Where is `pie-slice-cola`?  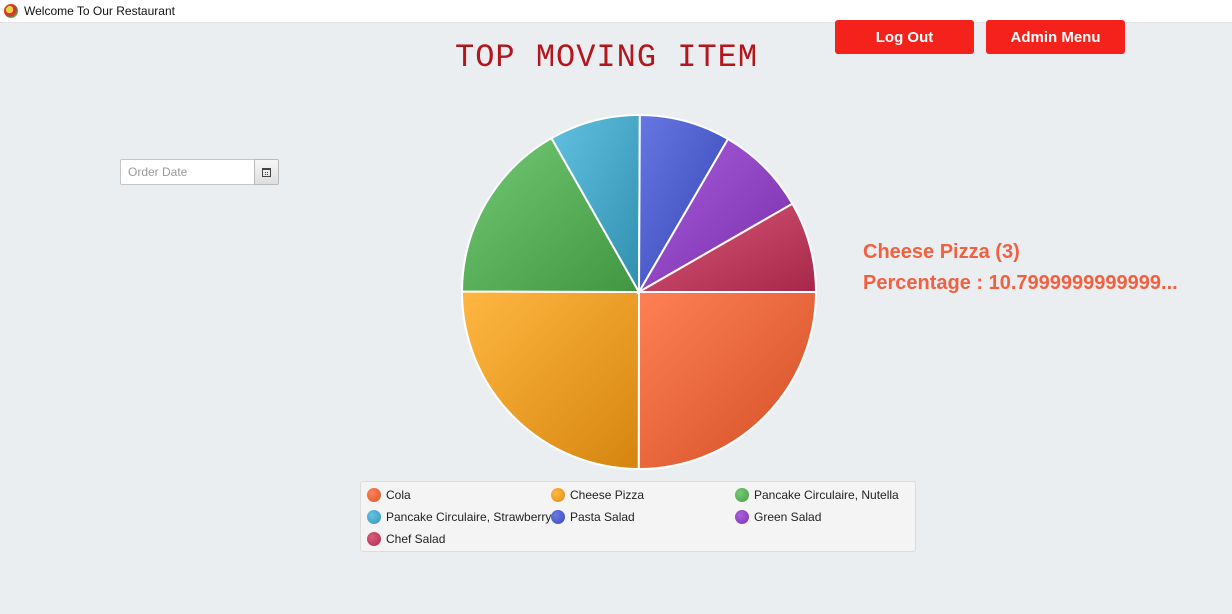
pie-slice-cola is located at coordinates (727, 381).